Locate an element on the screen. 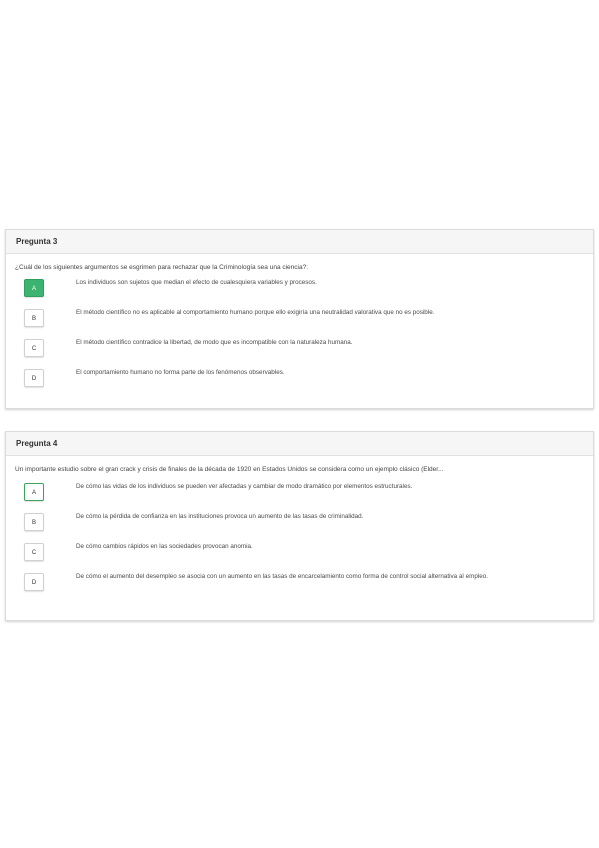 This screenshot has height=848, width=599. question-header: Pregunta 4 is located at coordinates (299, 444).